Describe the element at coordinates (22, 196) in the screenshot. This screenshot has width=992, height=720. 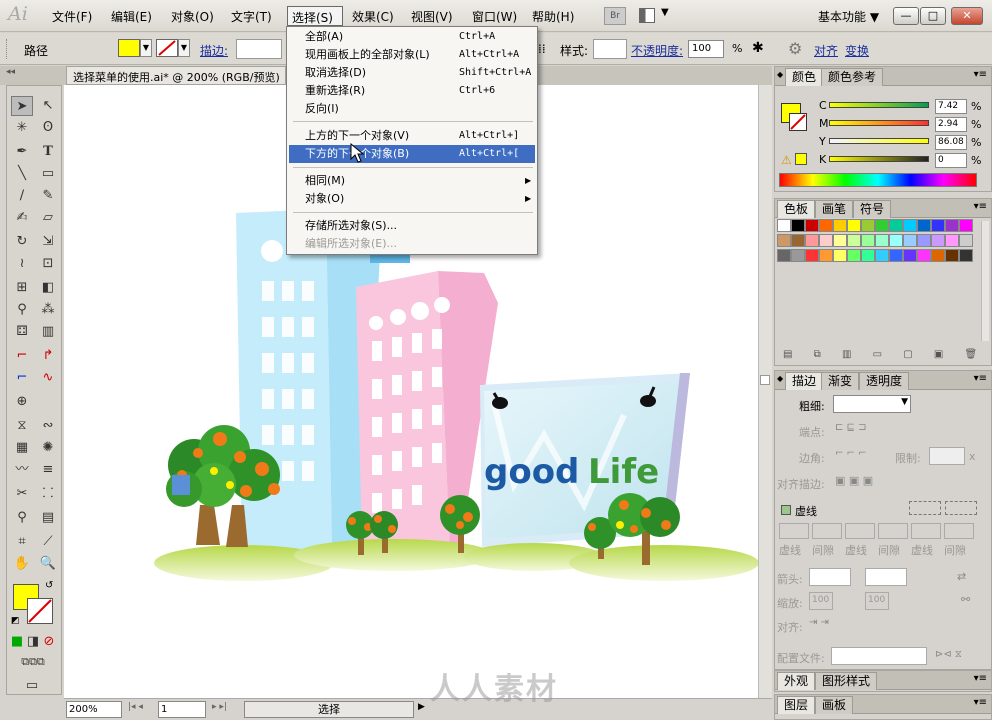
I see `paintbrush-tool-icon: ∕` at that location.